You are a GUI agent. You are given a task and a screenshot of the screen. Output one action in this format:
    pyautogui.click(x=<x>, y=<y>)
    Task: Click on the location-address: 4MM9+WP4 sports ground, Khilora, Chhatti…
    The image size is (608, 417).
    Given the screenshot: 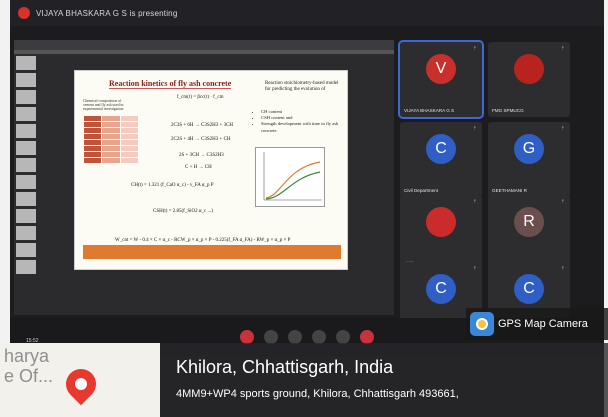 What is the action you would take?
    pyautogui.click(x=317, y=394)
    